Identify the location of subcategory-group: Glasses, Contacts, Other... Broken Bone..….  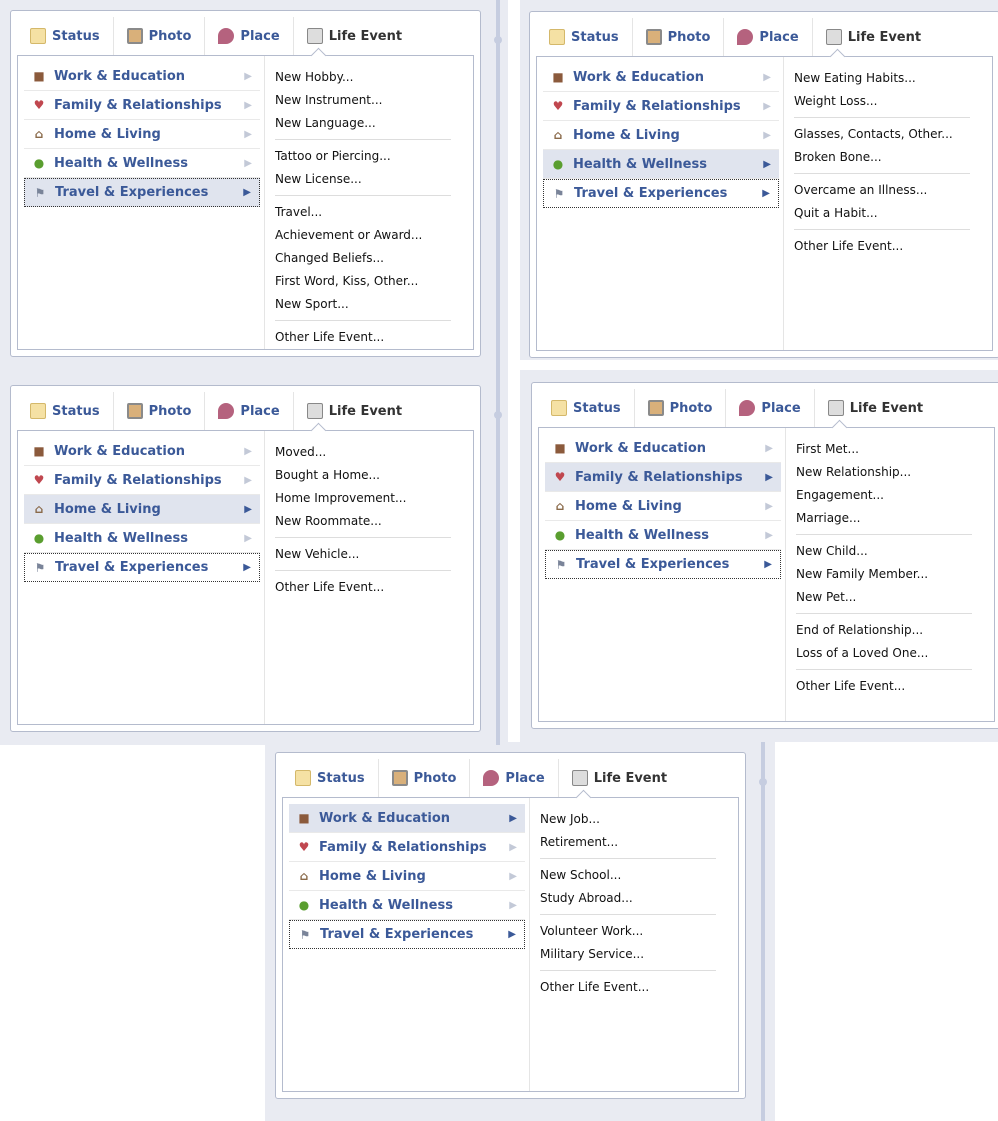
(882, 148).